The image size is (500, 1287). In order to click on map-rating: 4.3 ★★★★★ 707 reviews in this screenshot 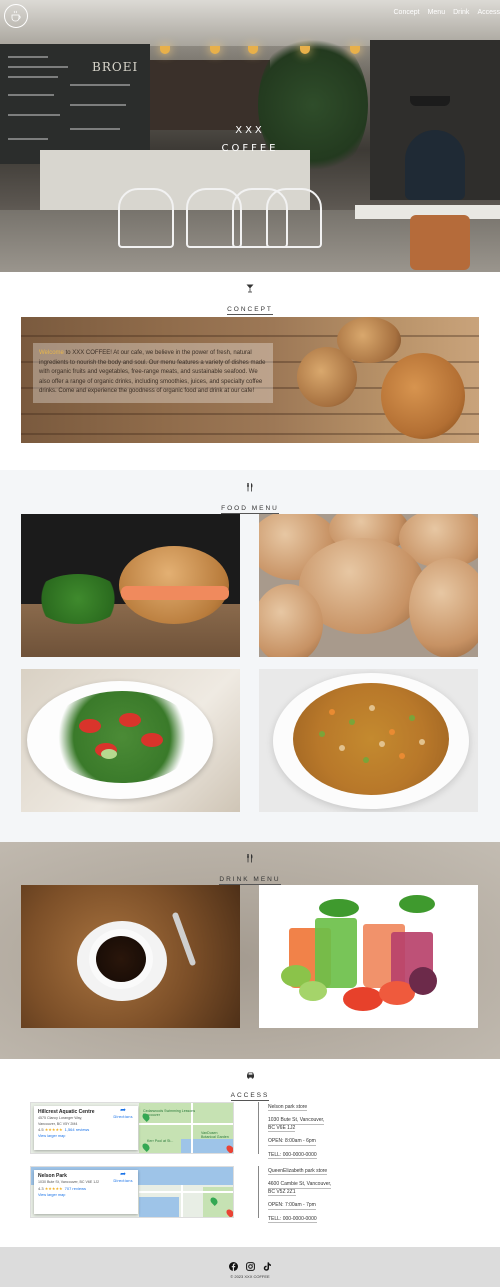, I will do `click(62, 1188)`.